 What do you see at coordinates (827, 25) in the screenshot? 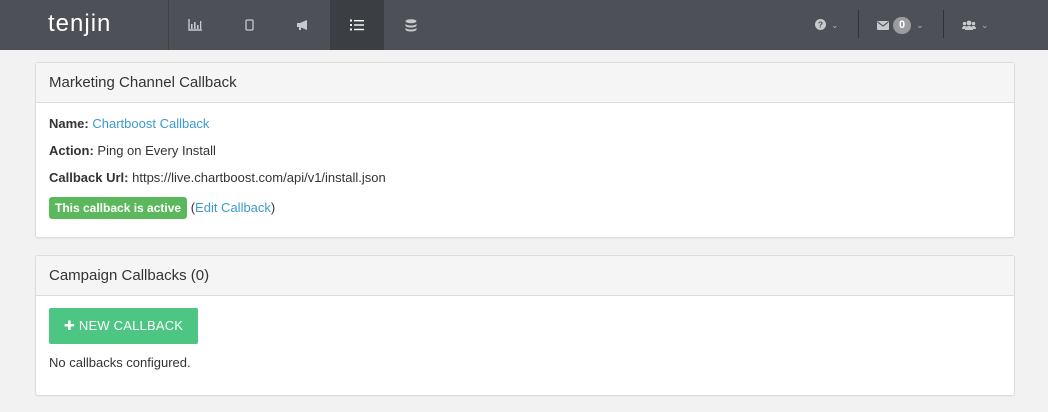
I see `help-menu: ? ⌄` at bounding box center [827, 25].